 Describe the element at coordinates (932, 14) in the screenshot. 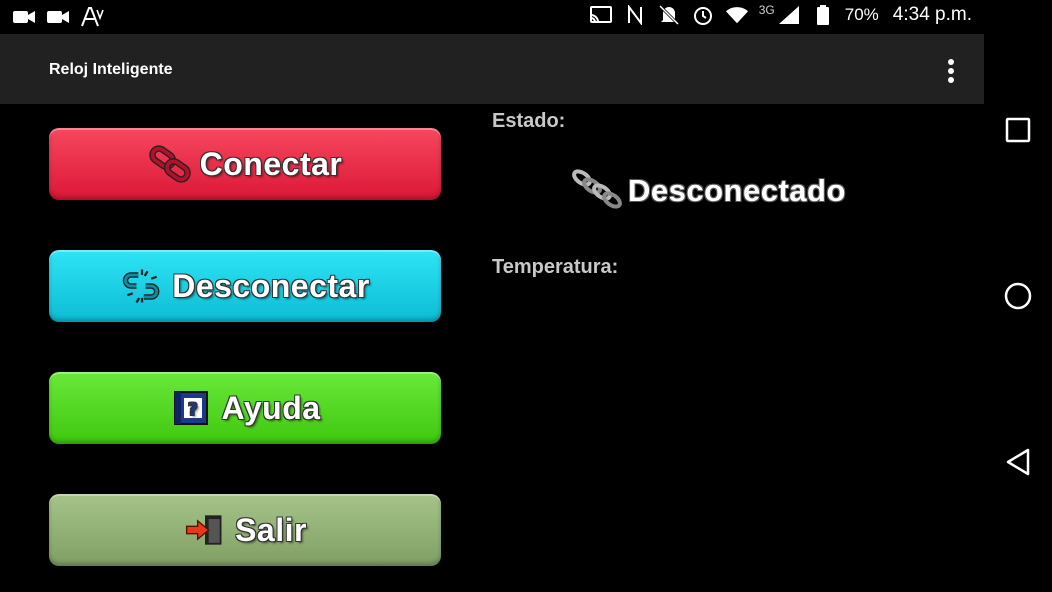

I see `status-time: 4:34 p.m.` at that location.